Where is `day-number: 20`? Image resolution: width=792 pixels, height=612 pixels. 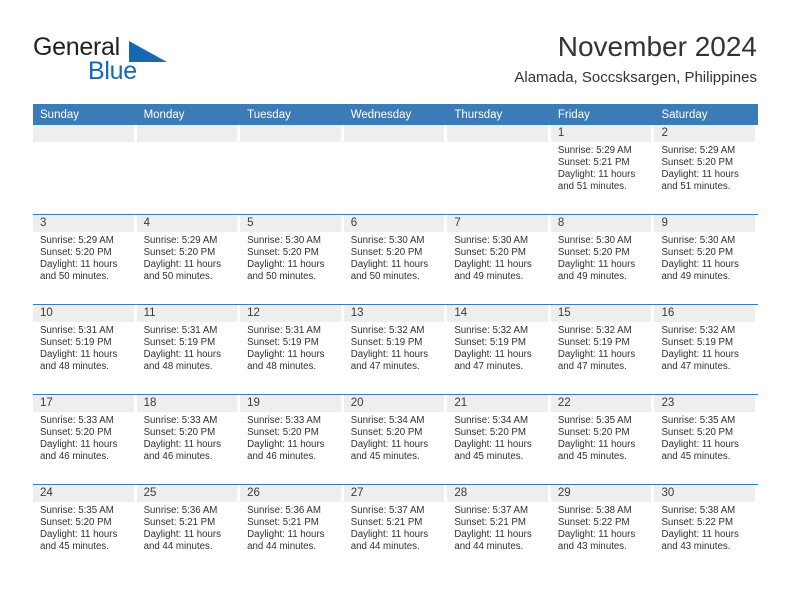 day-number: 20 is located at coordinates (394, 403).